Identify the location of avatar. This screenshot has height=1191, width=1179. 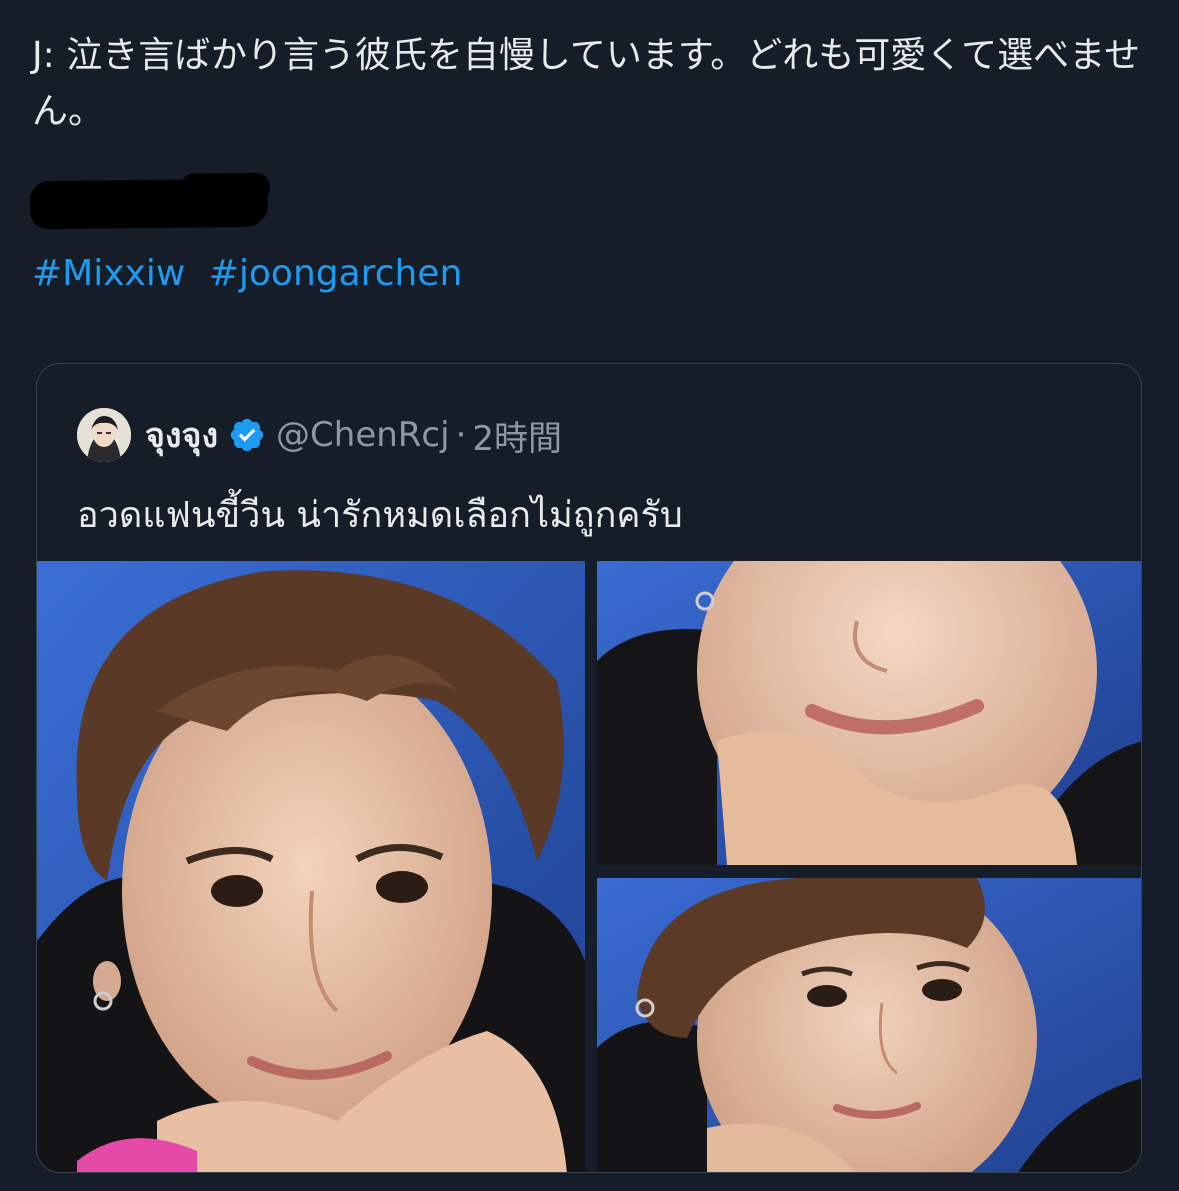
(104, 435).